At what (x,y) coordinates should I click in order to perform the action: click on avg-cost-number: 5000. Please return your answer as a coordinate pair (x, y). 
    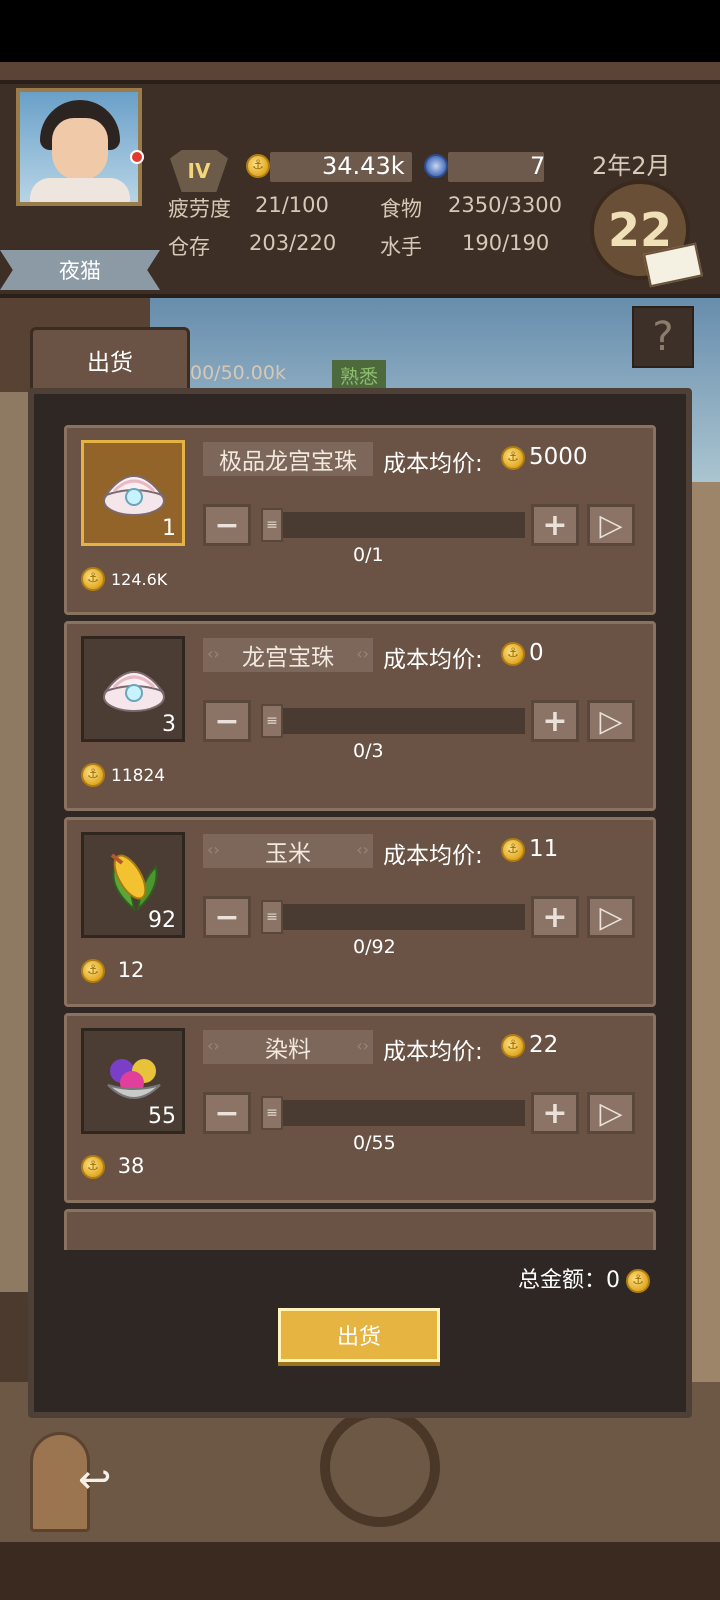
    Looking at the image, I should click on (558, 457).